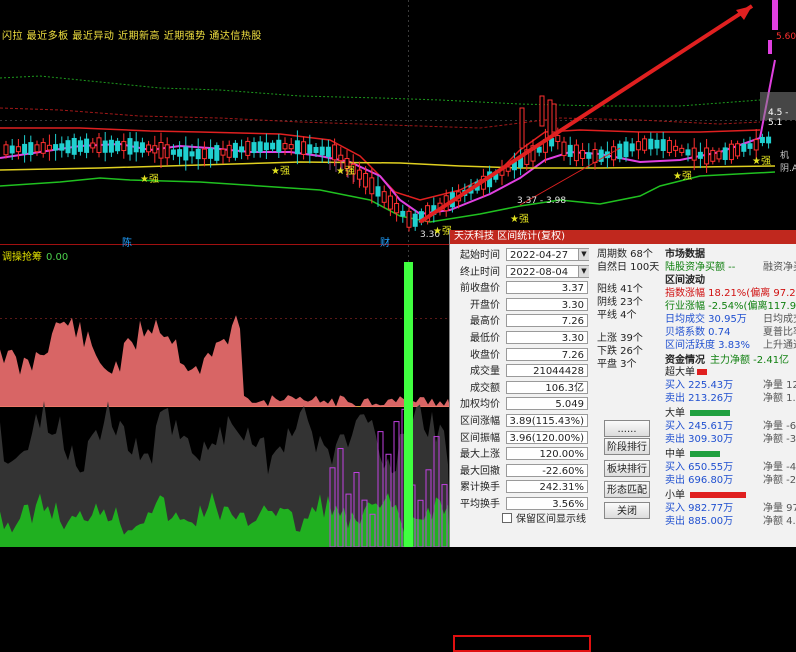  I want to click on pattern-match-button: 形态匹配, so click(627, 489).